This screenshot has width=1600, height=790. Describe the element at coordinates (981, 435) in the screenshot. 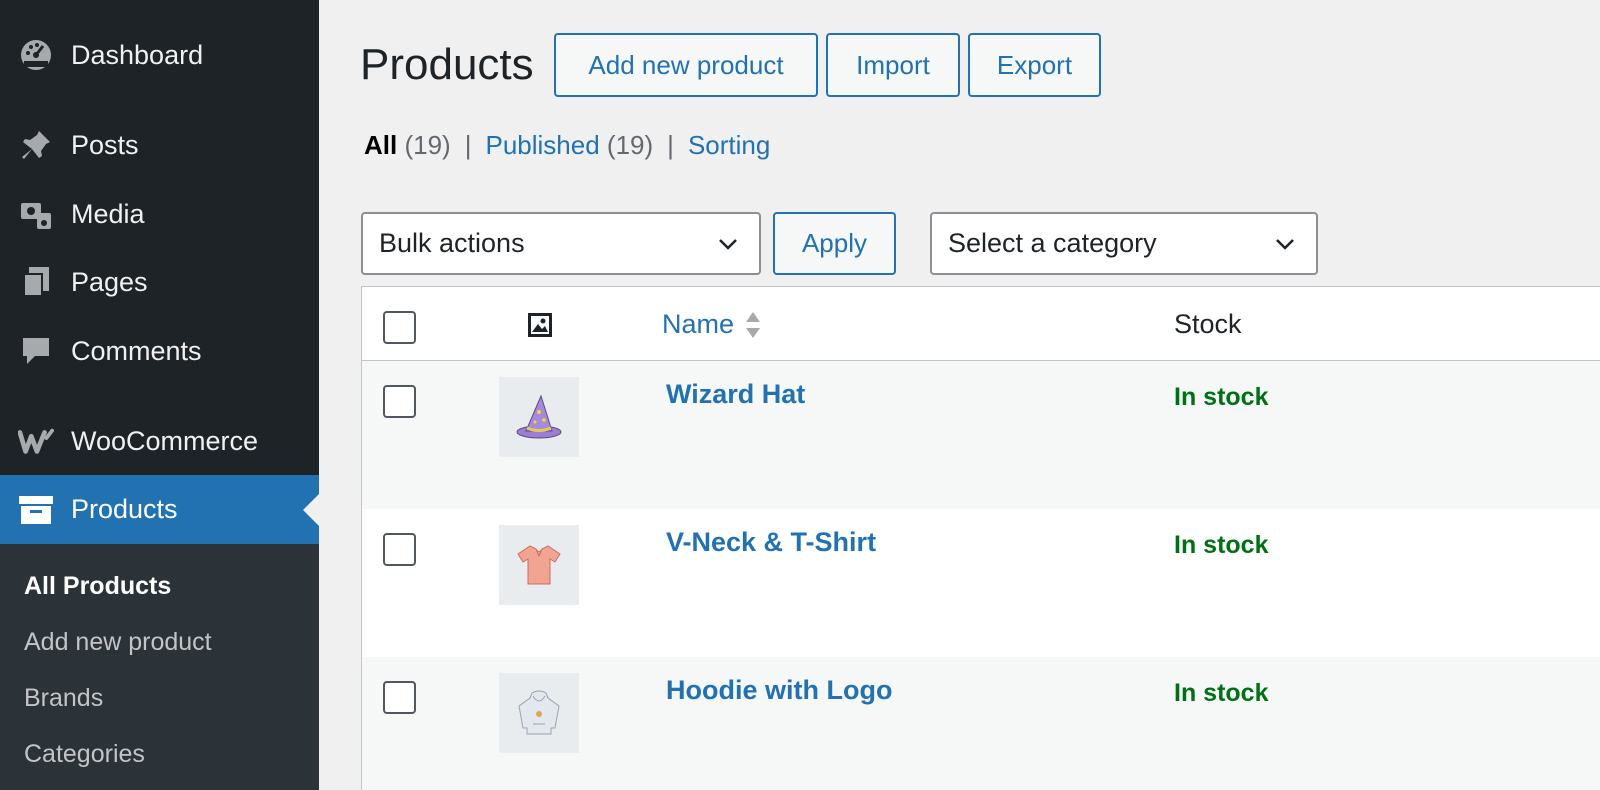

I see `table-row: Wizard Hat In stock` at that location.